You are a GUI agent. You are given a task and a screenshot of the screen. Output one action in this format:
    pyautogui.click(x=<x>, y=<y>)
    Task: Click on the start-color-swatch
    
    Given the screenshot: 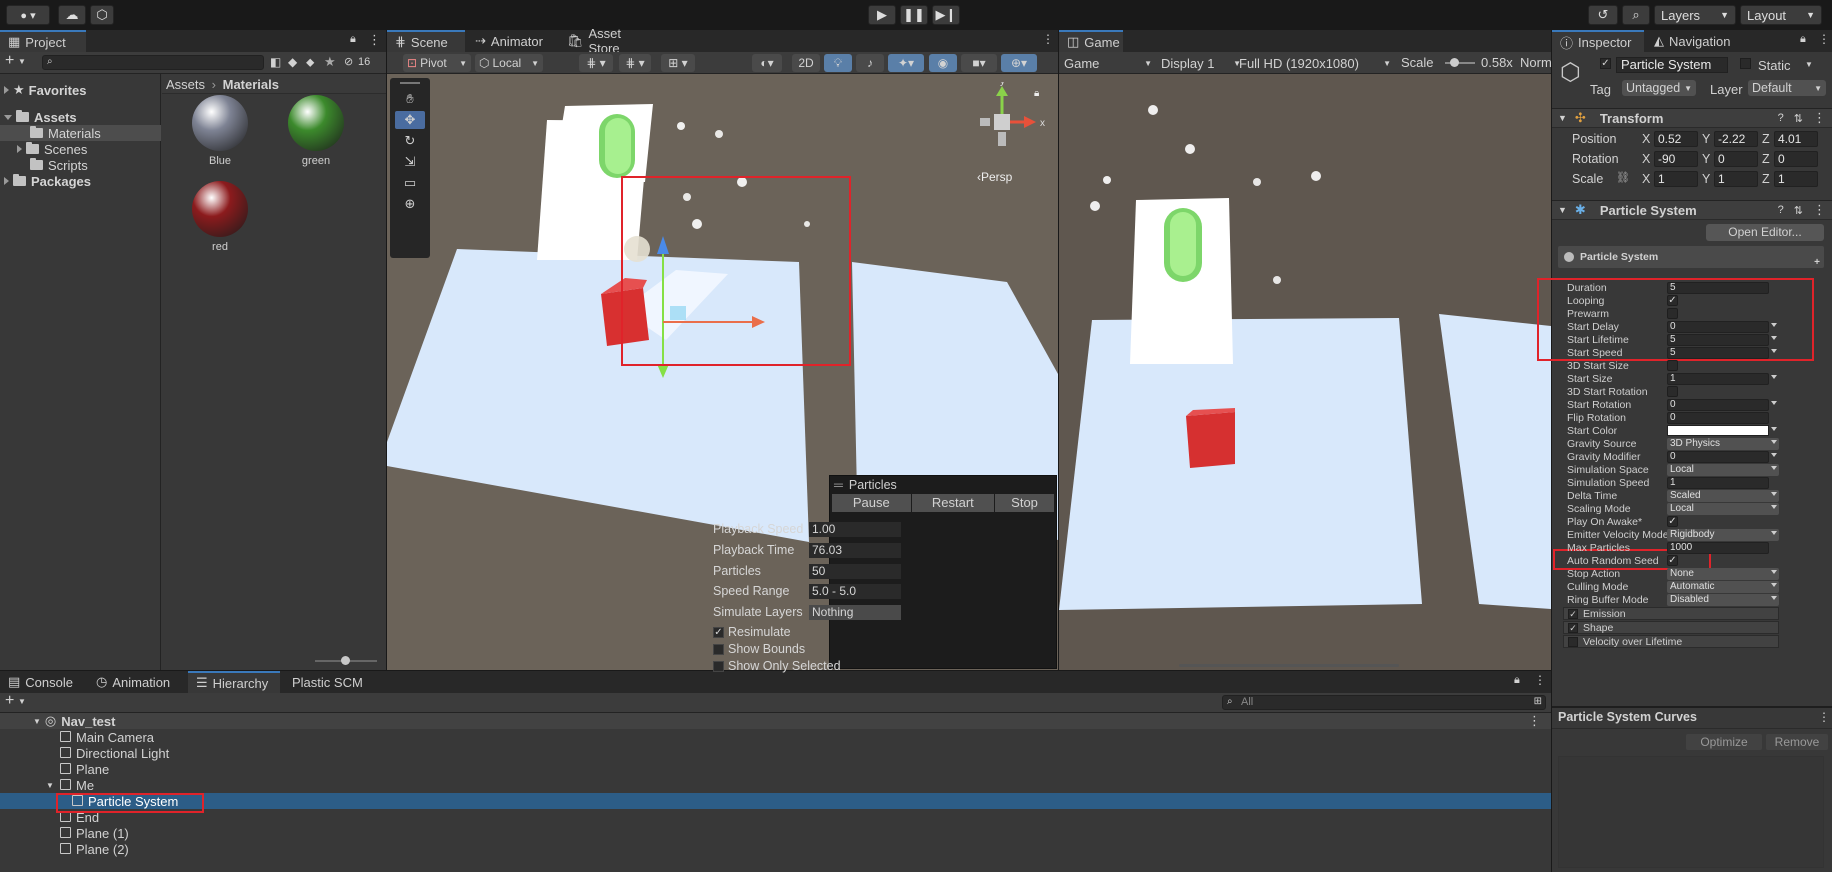 What is the action you would take?
    pyautogui.click(x=1718, y=430)
    